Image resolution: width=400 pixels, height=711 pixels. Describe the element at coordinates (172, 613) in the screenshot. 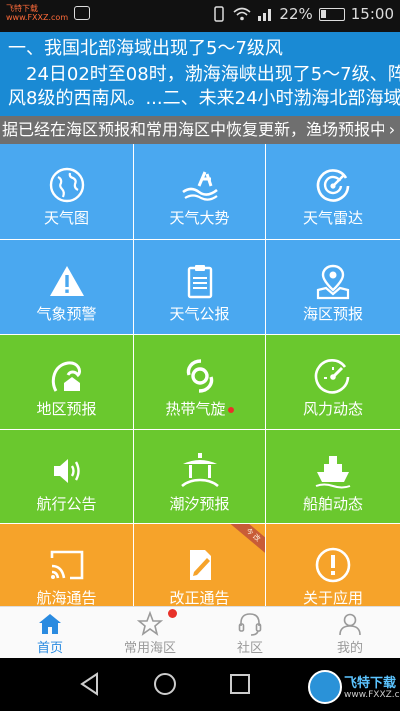

I see `notification-badge` at that location.